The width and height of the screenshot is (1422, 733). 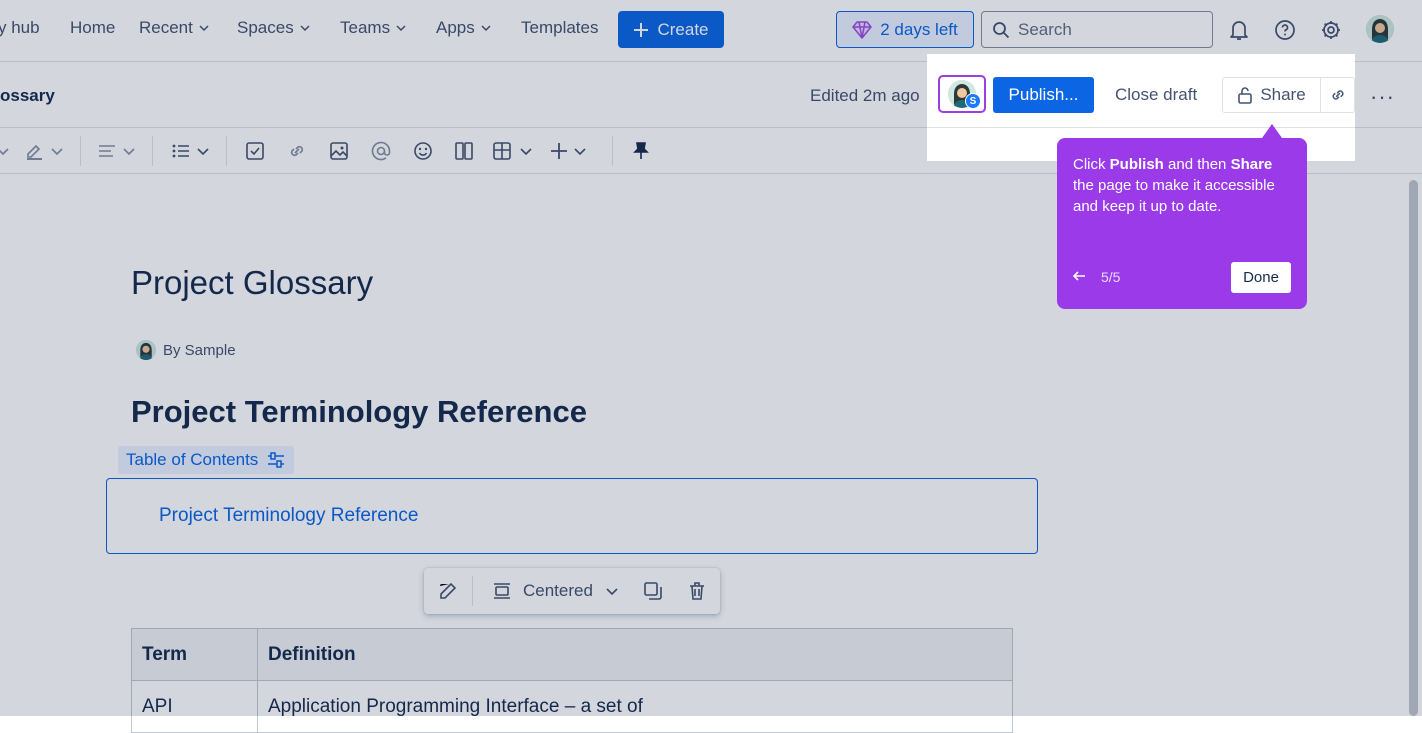 What do you see at coordinates (174, 28) in the screenshot?
I see `nav-recent: Recent` at bounding box center [174, 28].